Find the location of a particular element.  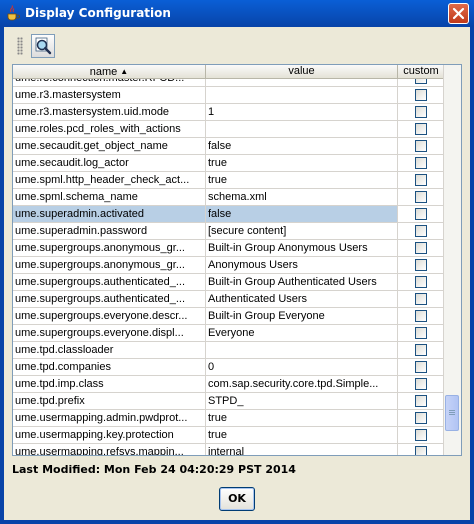

cell-name: ume.secaudit.get_object_name is located at coordinates (109, 146).